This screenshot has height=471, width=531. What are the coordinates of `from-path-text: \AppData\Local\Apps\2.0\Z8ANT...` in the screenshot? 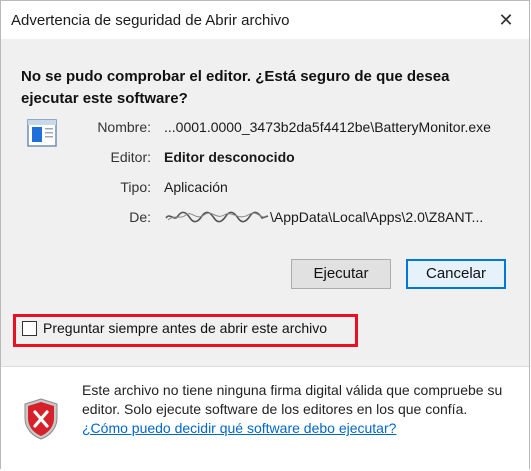 It's located at (377, 217).